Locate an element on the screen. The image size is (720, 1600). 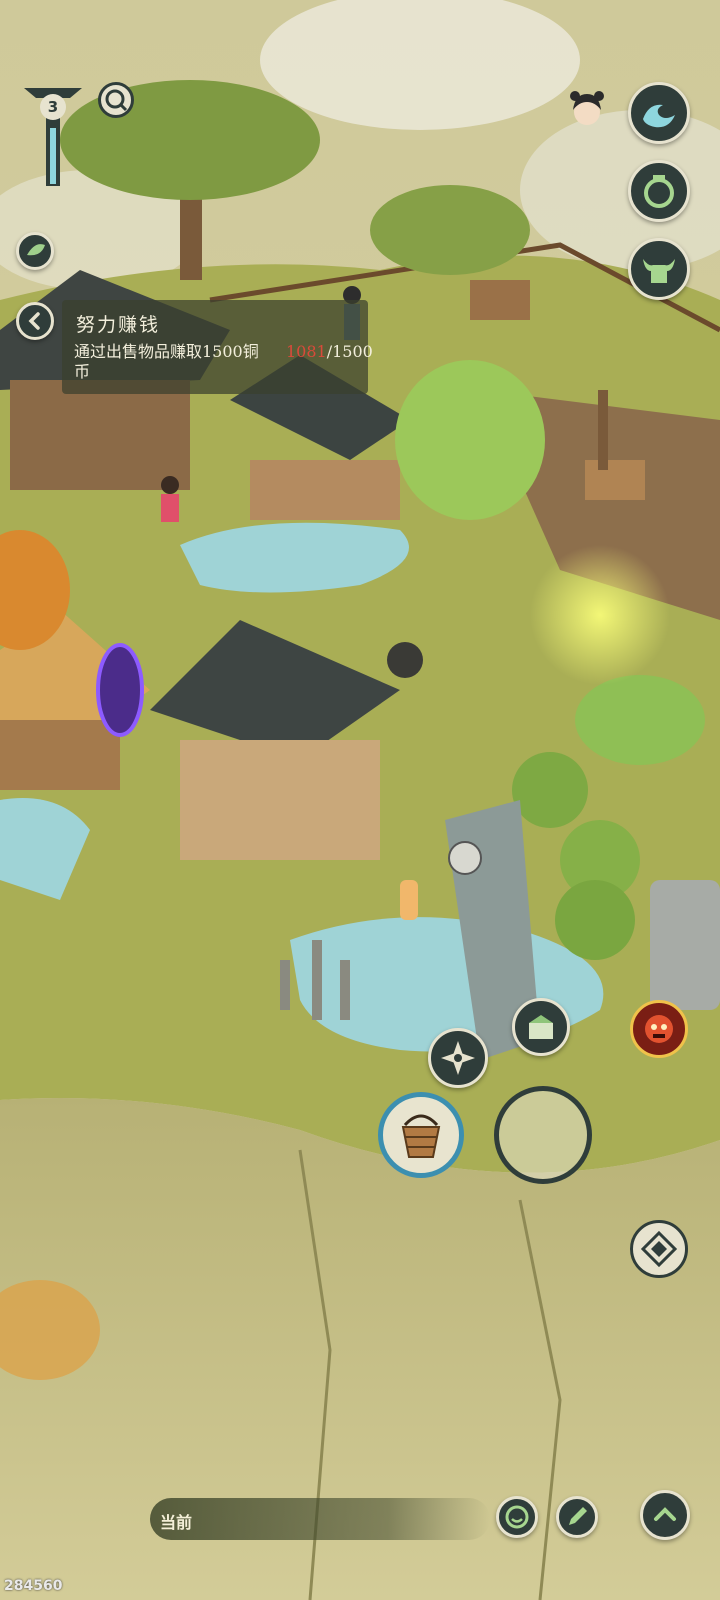
leaf-button is located at coordinates (35, 251).